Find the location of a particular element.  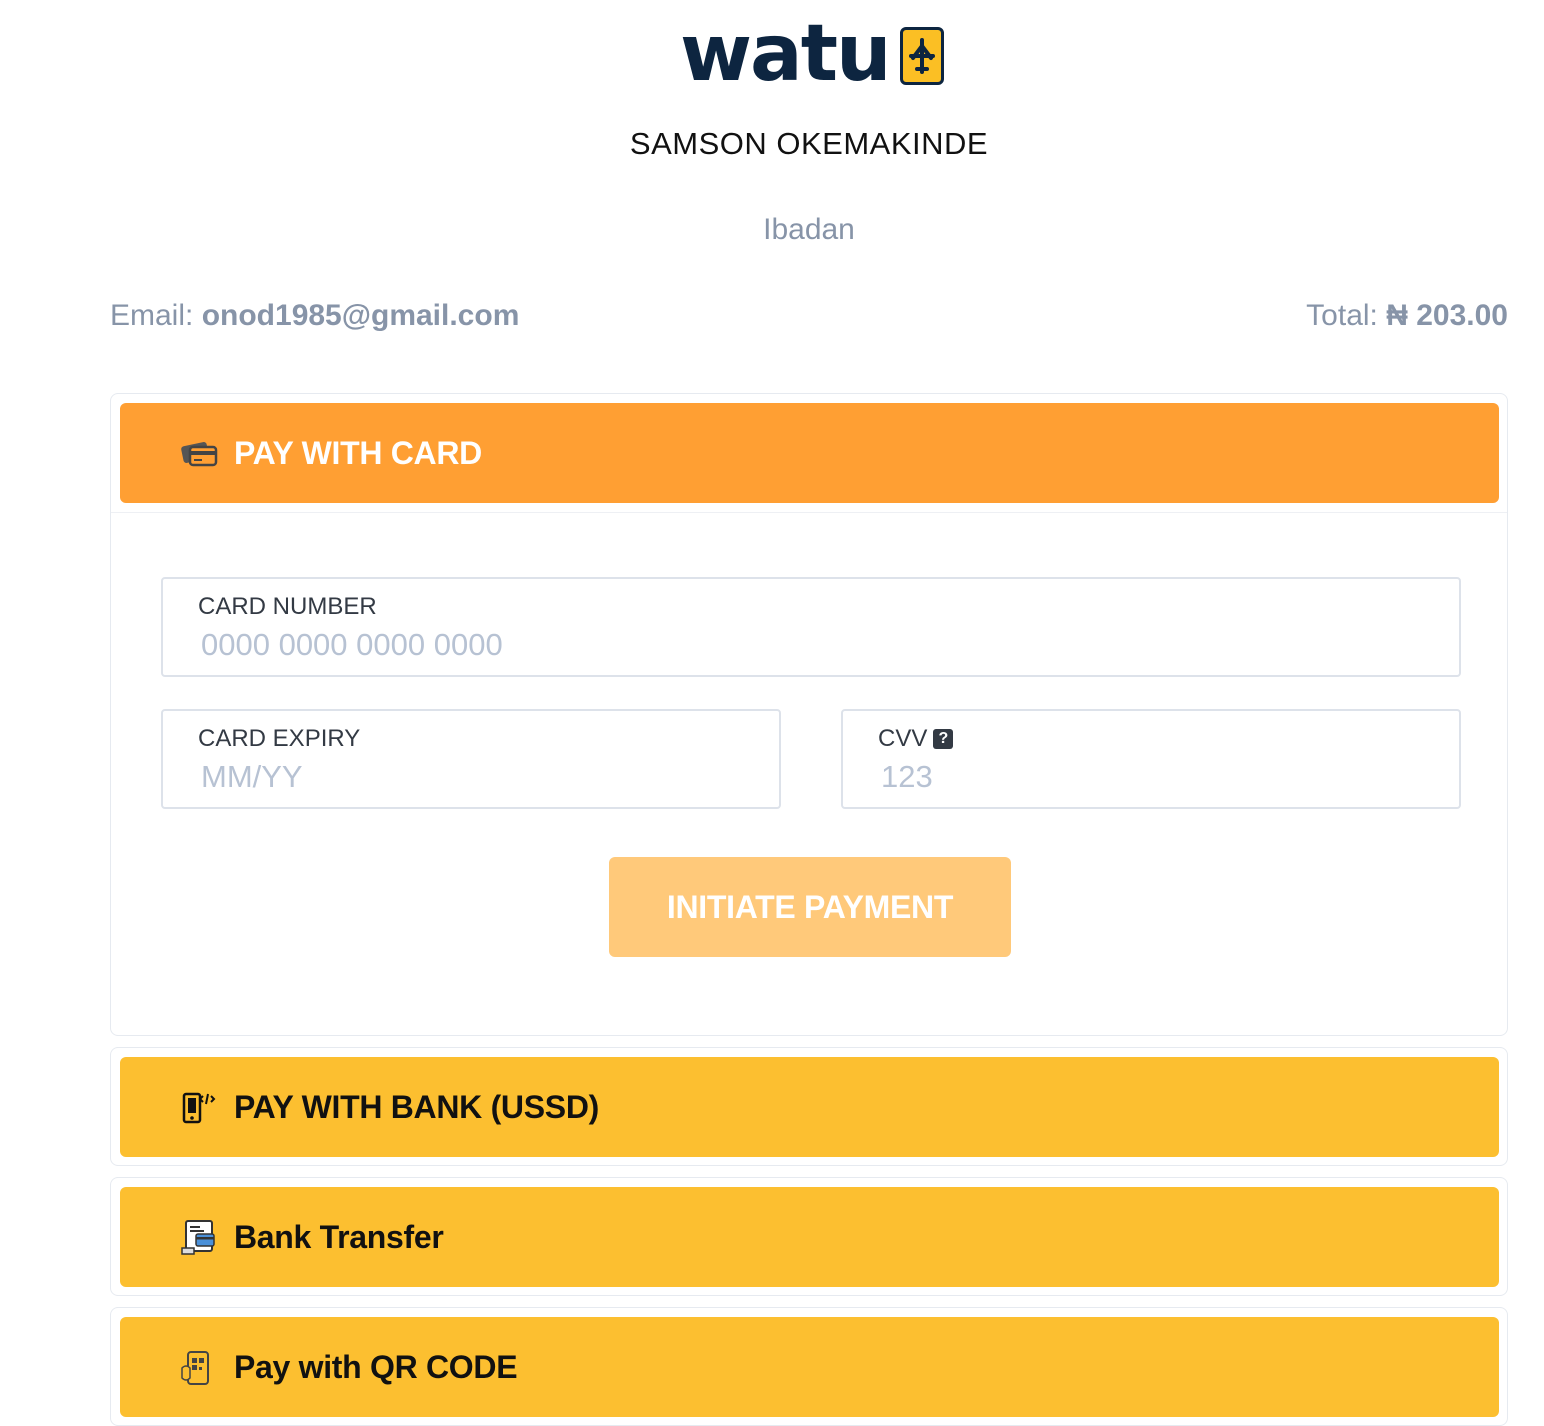

total-value: ₦ 203.00 is located at coordinates (1447, 315).